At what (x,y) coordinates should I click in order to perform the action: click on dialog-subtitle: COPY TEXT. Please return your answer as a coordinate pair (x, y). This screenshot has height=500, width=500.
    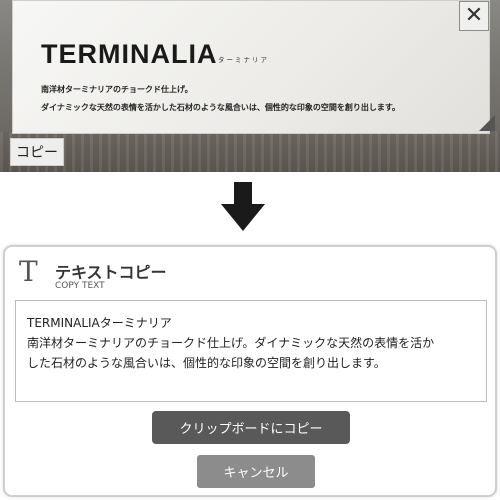
    Looking at the image, I should click on (80, 286).